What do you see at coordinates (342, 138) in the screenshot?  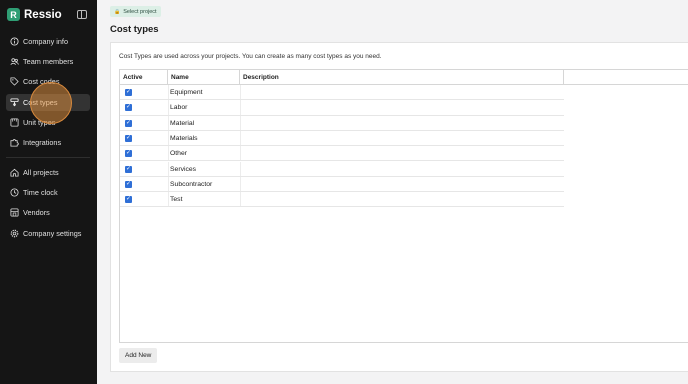 I see `table-row: ✓ Materials` at bounding box center [342, 138].